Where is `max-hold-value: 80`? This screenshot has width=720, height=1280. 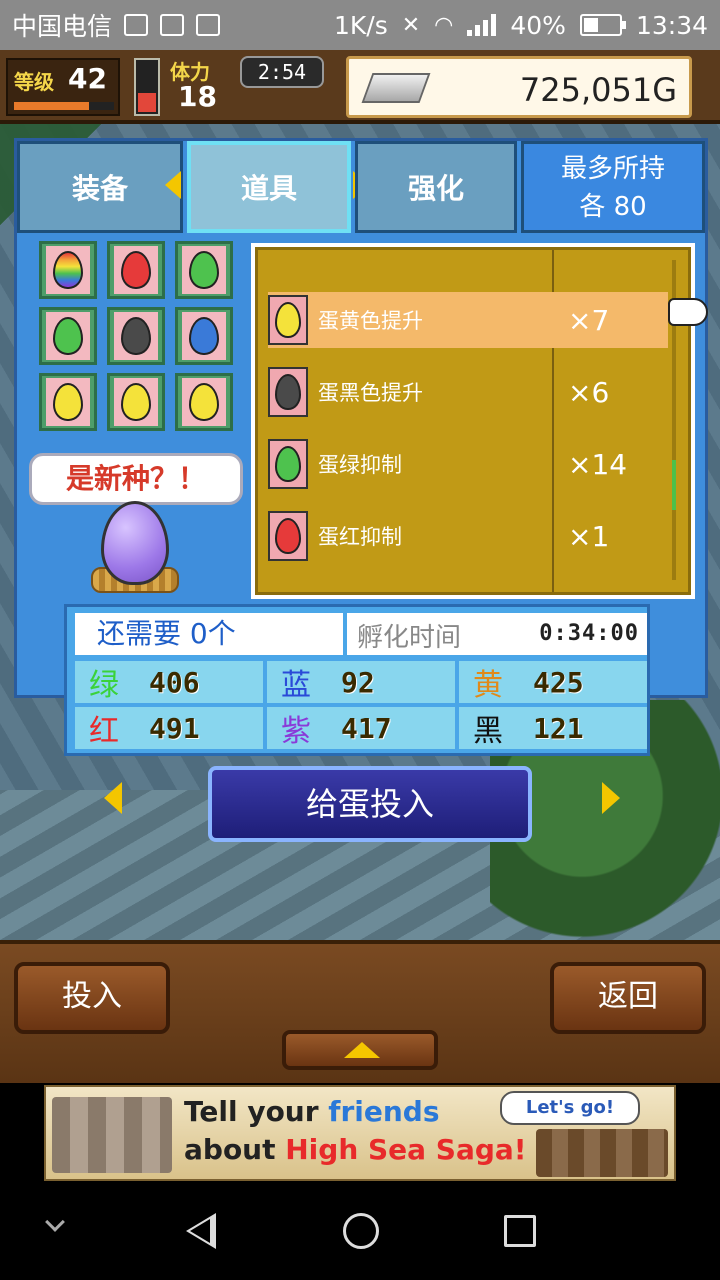
max-hold-value: 80 is located at coordinates (630, 207).